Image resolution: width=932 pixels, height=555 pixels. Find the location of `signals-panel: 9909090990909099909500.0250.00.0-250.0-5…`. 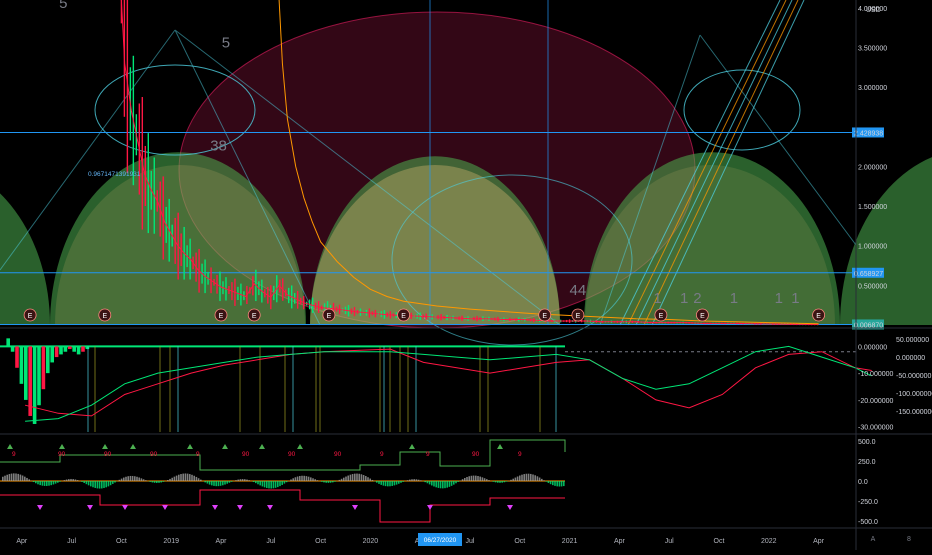

signals-panel: 9909090990909099909500.0250.00.0-250.0-5… is located at coordinates (439, 482).